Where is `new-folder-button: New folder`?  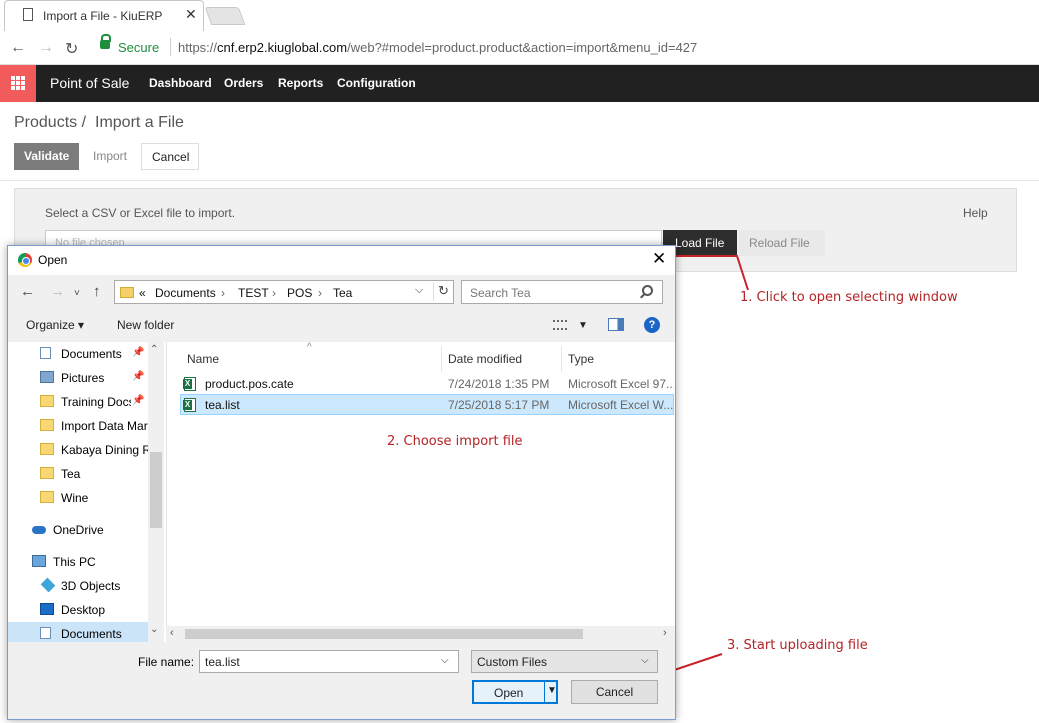
new-folder-button: New folder is located at coordinates (145, 325).